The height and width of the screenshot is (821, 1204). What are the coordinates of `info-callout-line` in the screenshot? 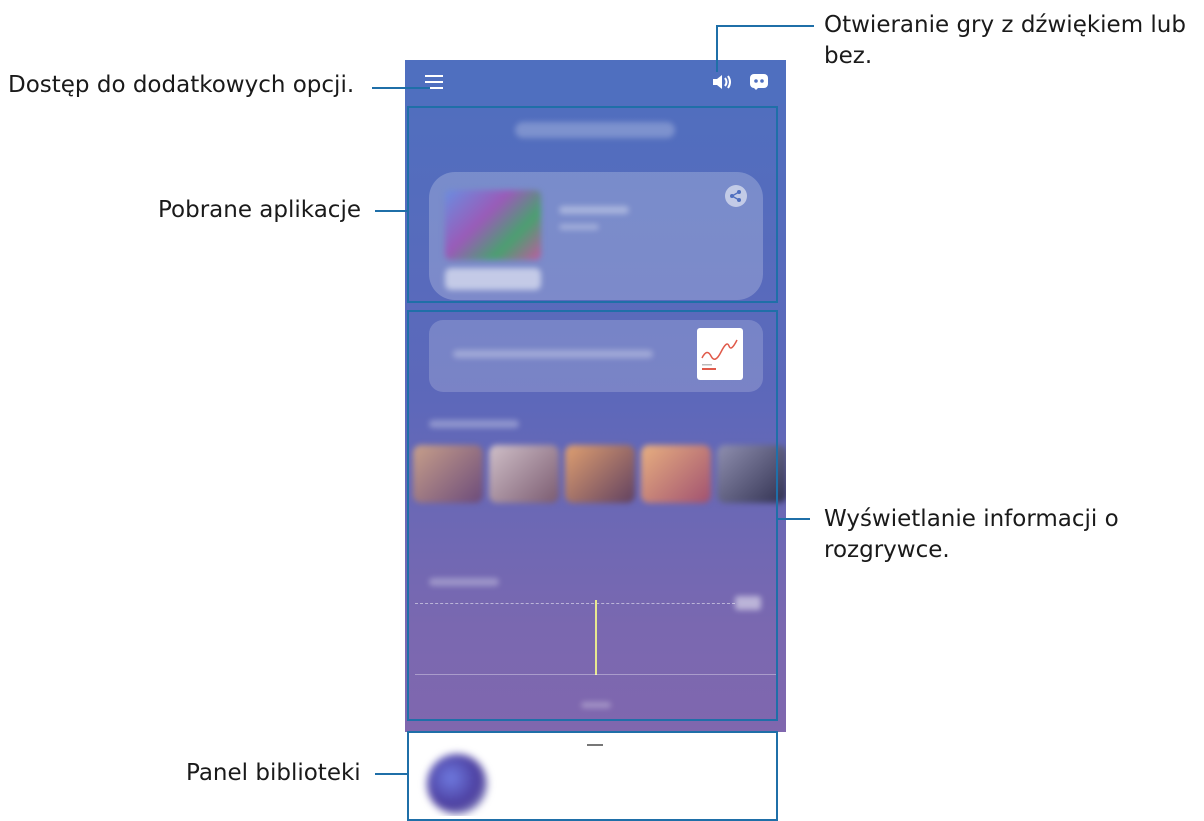 It's located at (794, 519).